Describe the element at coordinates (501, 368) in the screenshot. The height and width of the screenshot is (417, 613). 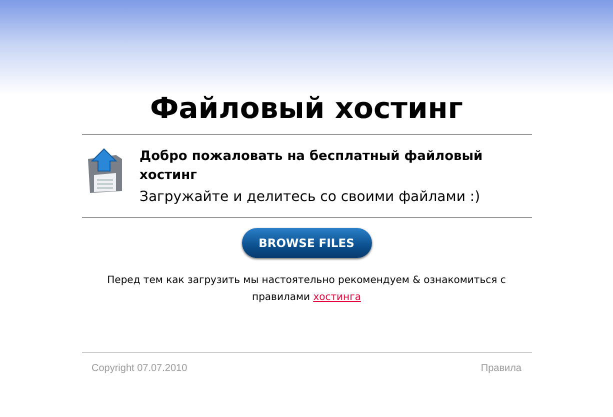
I see `rules-footer-link: Правила` at that location.